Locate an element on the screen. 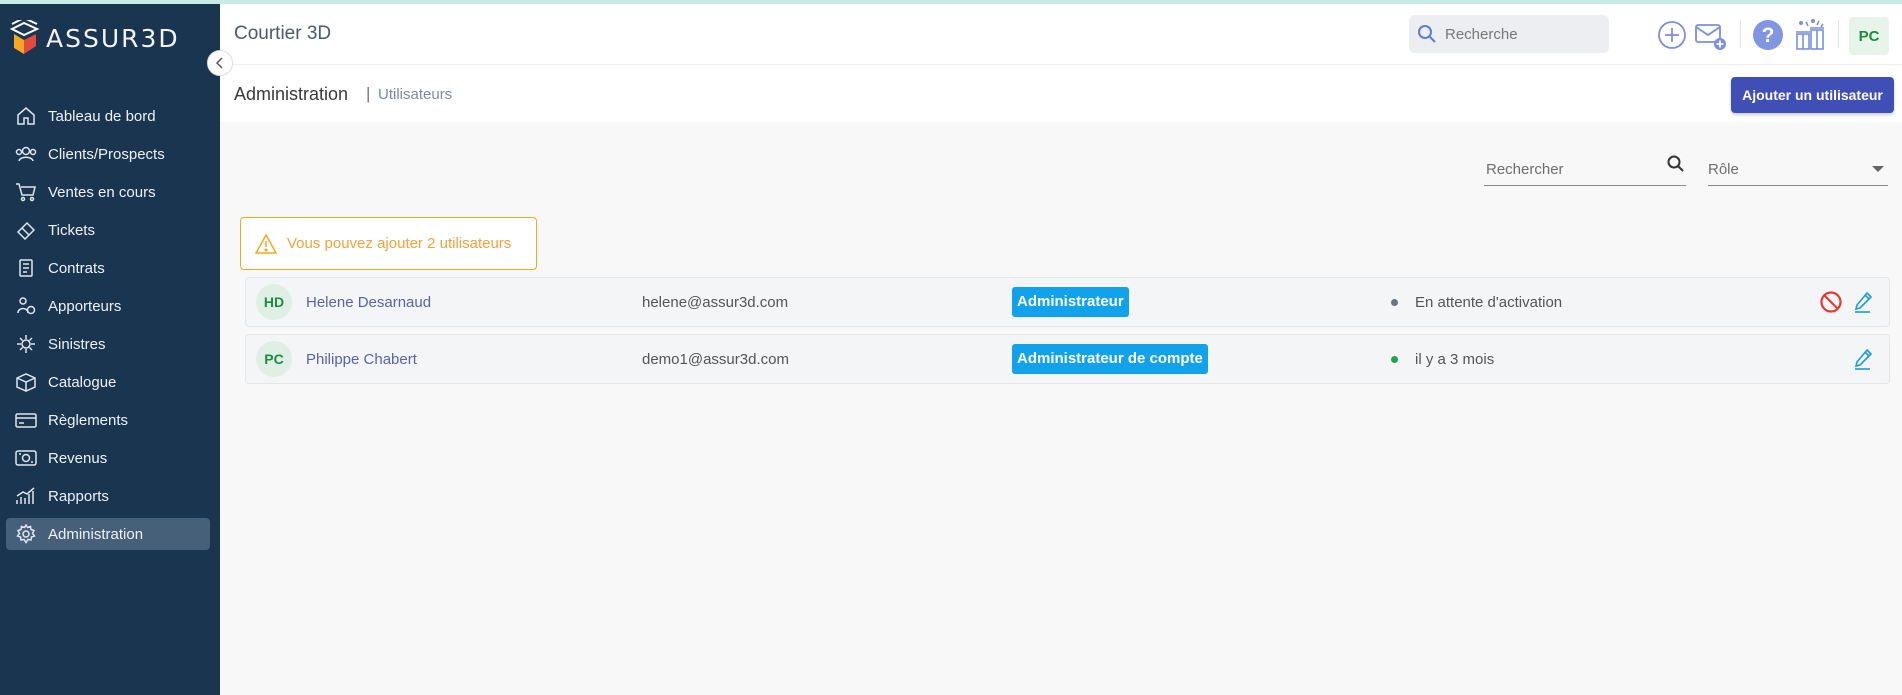 The width and height of the screenshot is (1902, 695). sidebar-item-tableau-de-bord: Tableau de bord is located at coordinates (108, 116).